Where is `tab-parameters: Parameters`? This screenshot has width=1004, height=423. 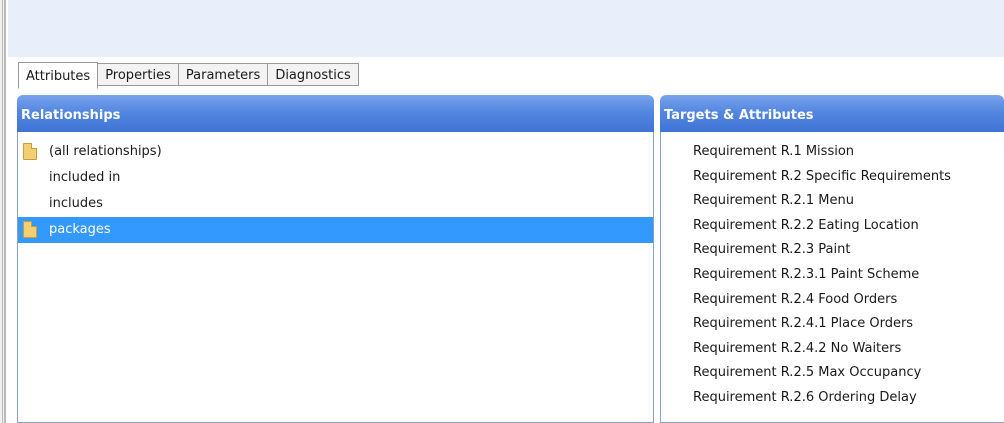
tab-parameters: Parameters is located at coordinates (223, 74).